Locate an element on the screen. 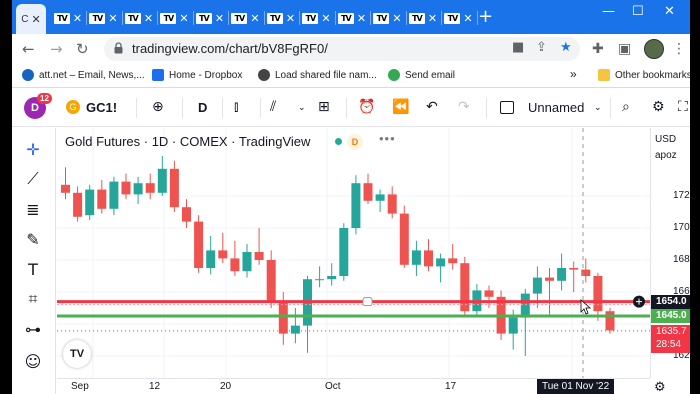 The width and height of the screenshot is (700, 394). indicators-icon: ⫽ is located at coordinates (273, 107).